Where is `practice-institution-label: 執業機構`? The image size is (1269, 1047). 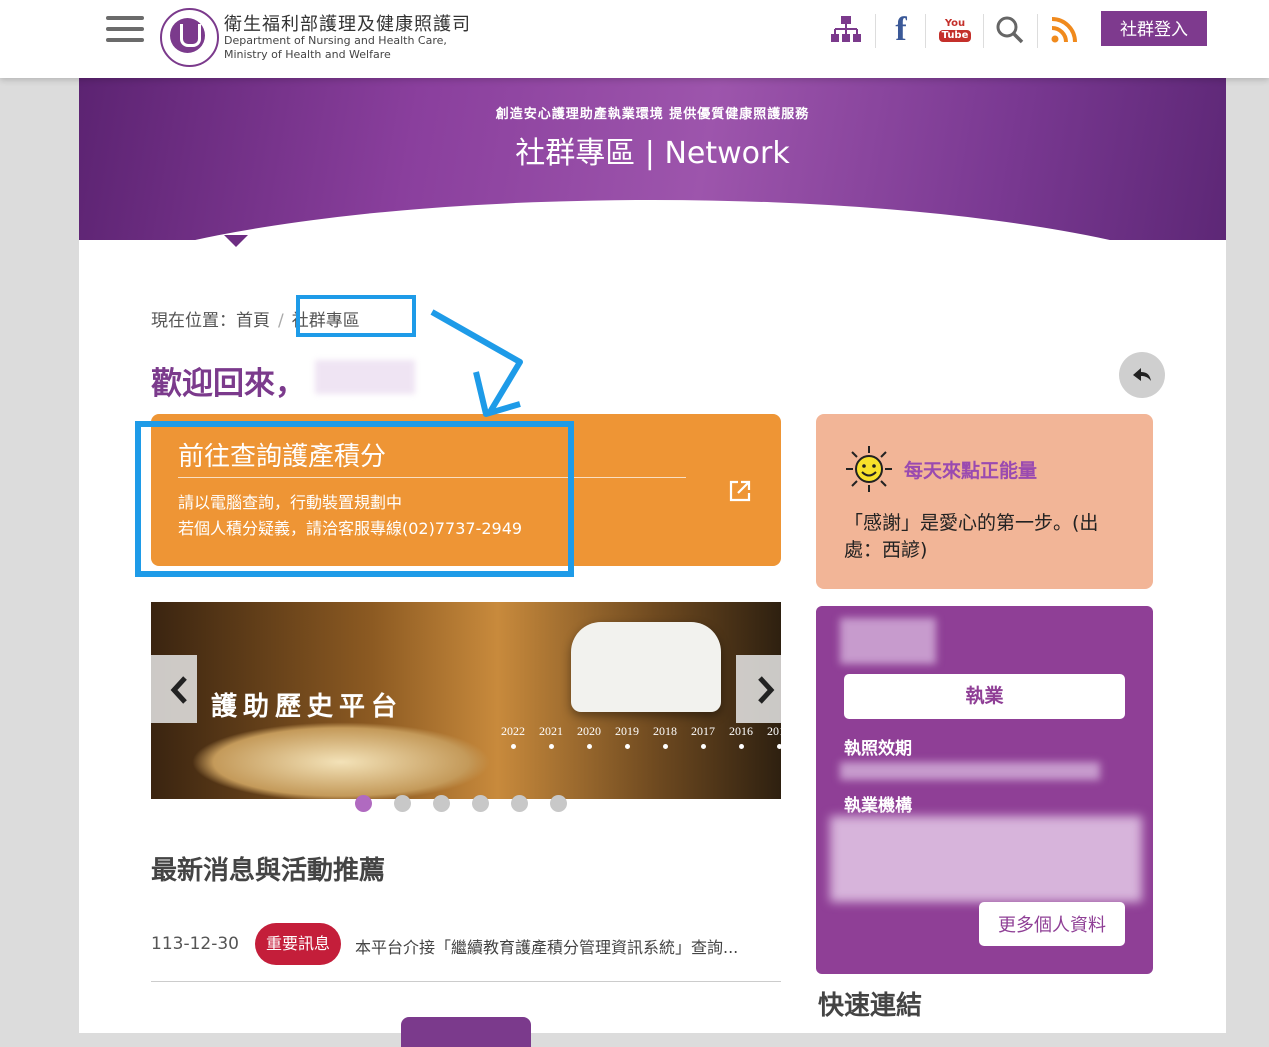 practice-institution-label: 執業機構 is located at coordinates (878, 806).